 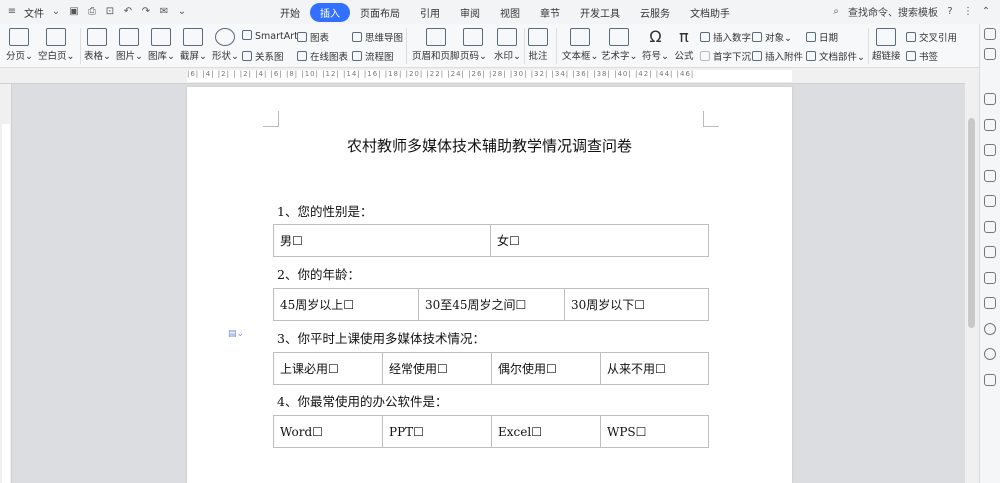 What do you see at coordinates (990, 34) in the screenshot?
I see `page-view-icon` at bounding box center [990, 34].